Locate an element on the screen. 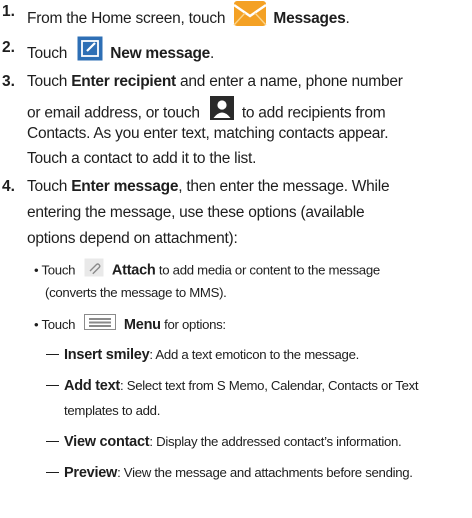  option-bold: Preview is located at coordinates (91, 473).